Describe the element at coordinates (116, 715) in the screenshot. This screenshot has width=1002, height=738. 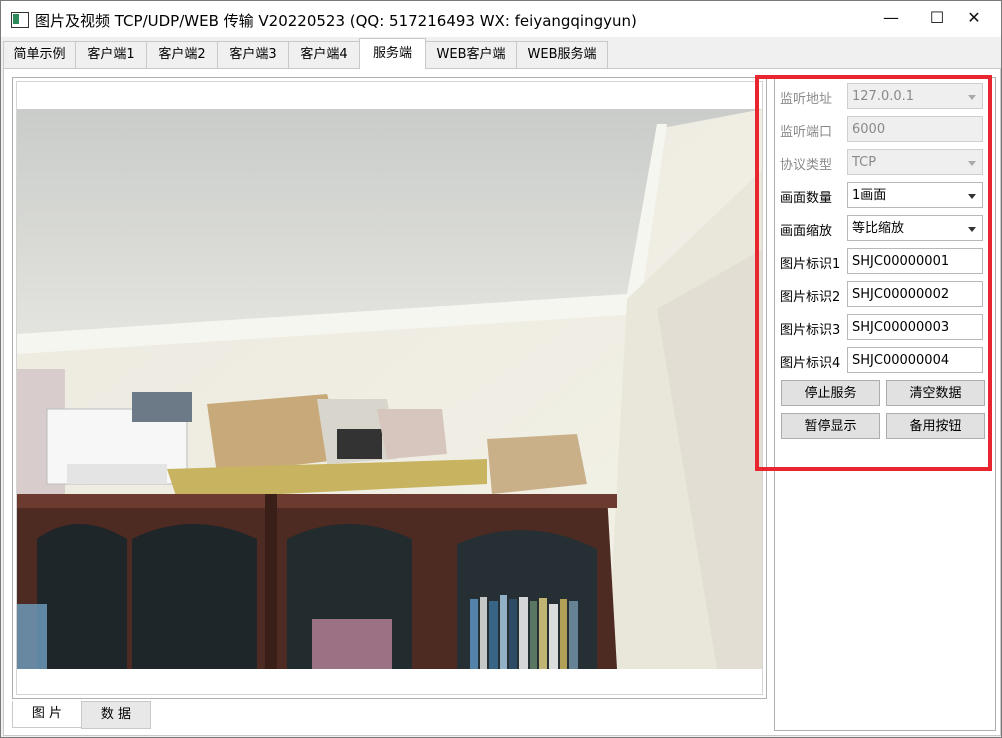
I see `tab-data: 数 据` at that location.